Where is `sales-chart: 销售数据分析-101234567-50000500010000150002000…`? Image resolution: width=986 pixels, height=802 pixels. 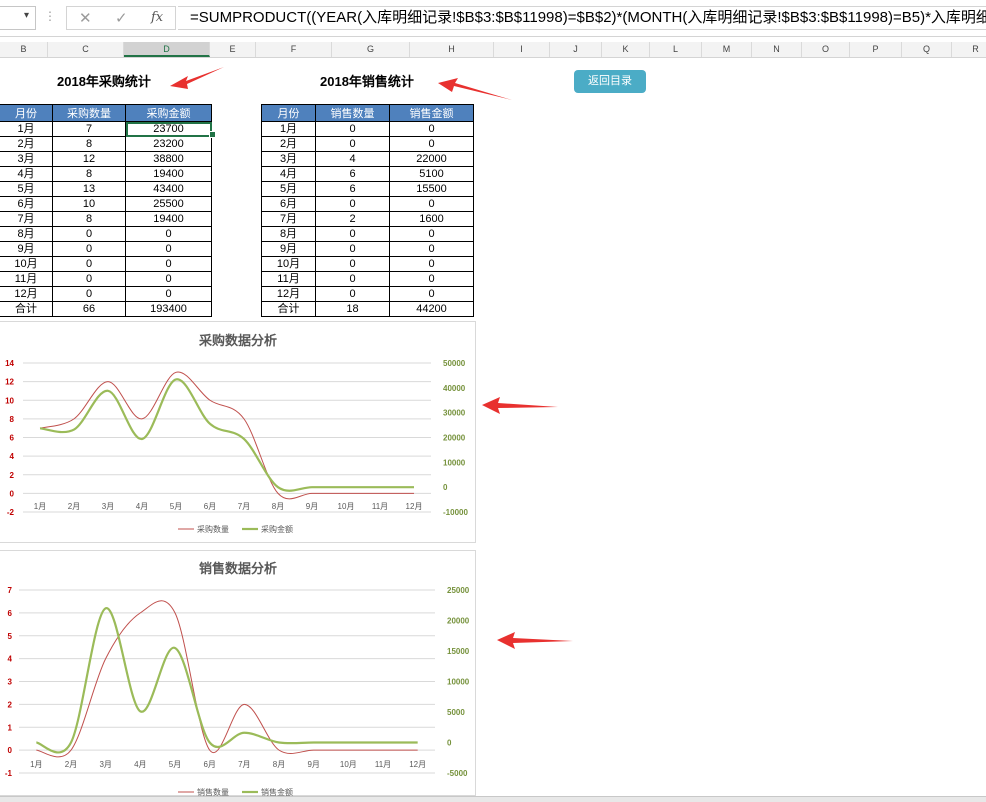
sales-chart: 销售数据分析-101234567-50000500010000150002000… is located at coordinates (238, 673).